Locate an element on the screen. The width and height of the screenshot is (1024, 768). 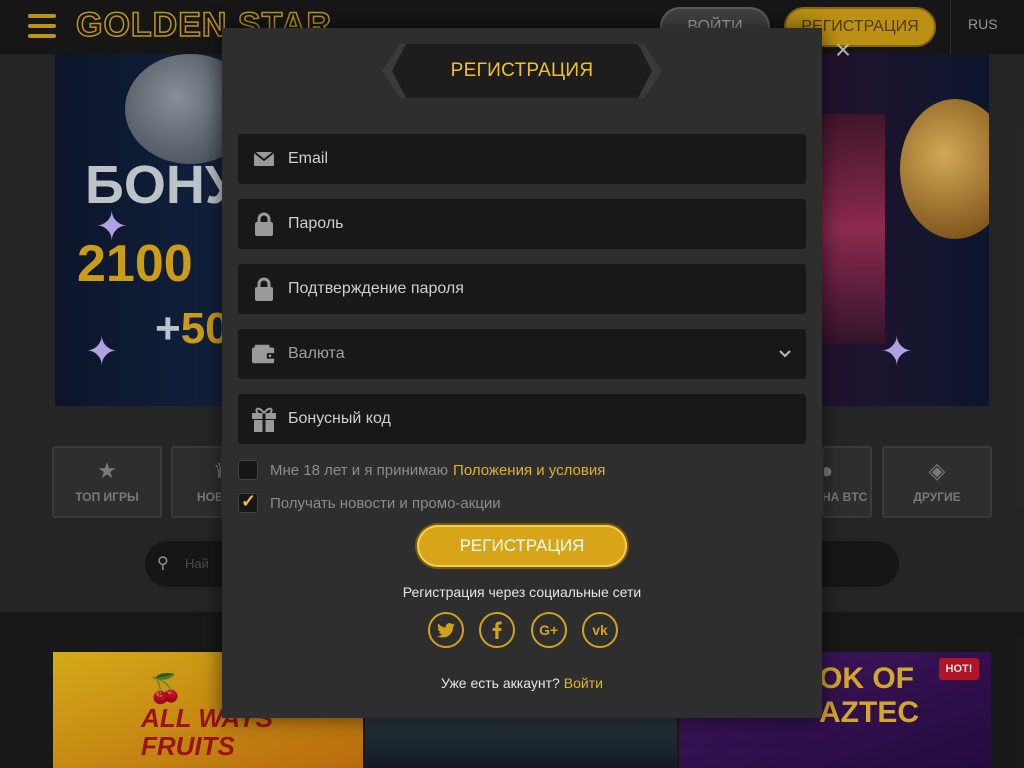
newsletter-checkbox is located at coordinates (248, 502).